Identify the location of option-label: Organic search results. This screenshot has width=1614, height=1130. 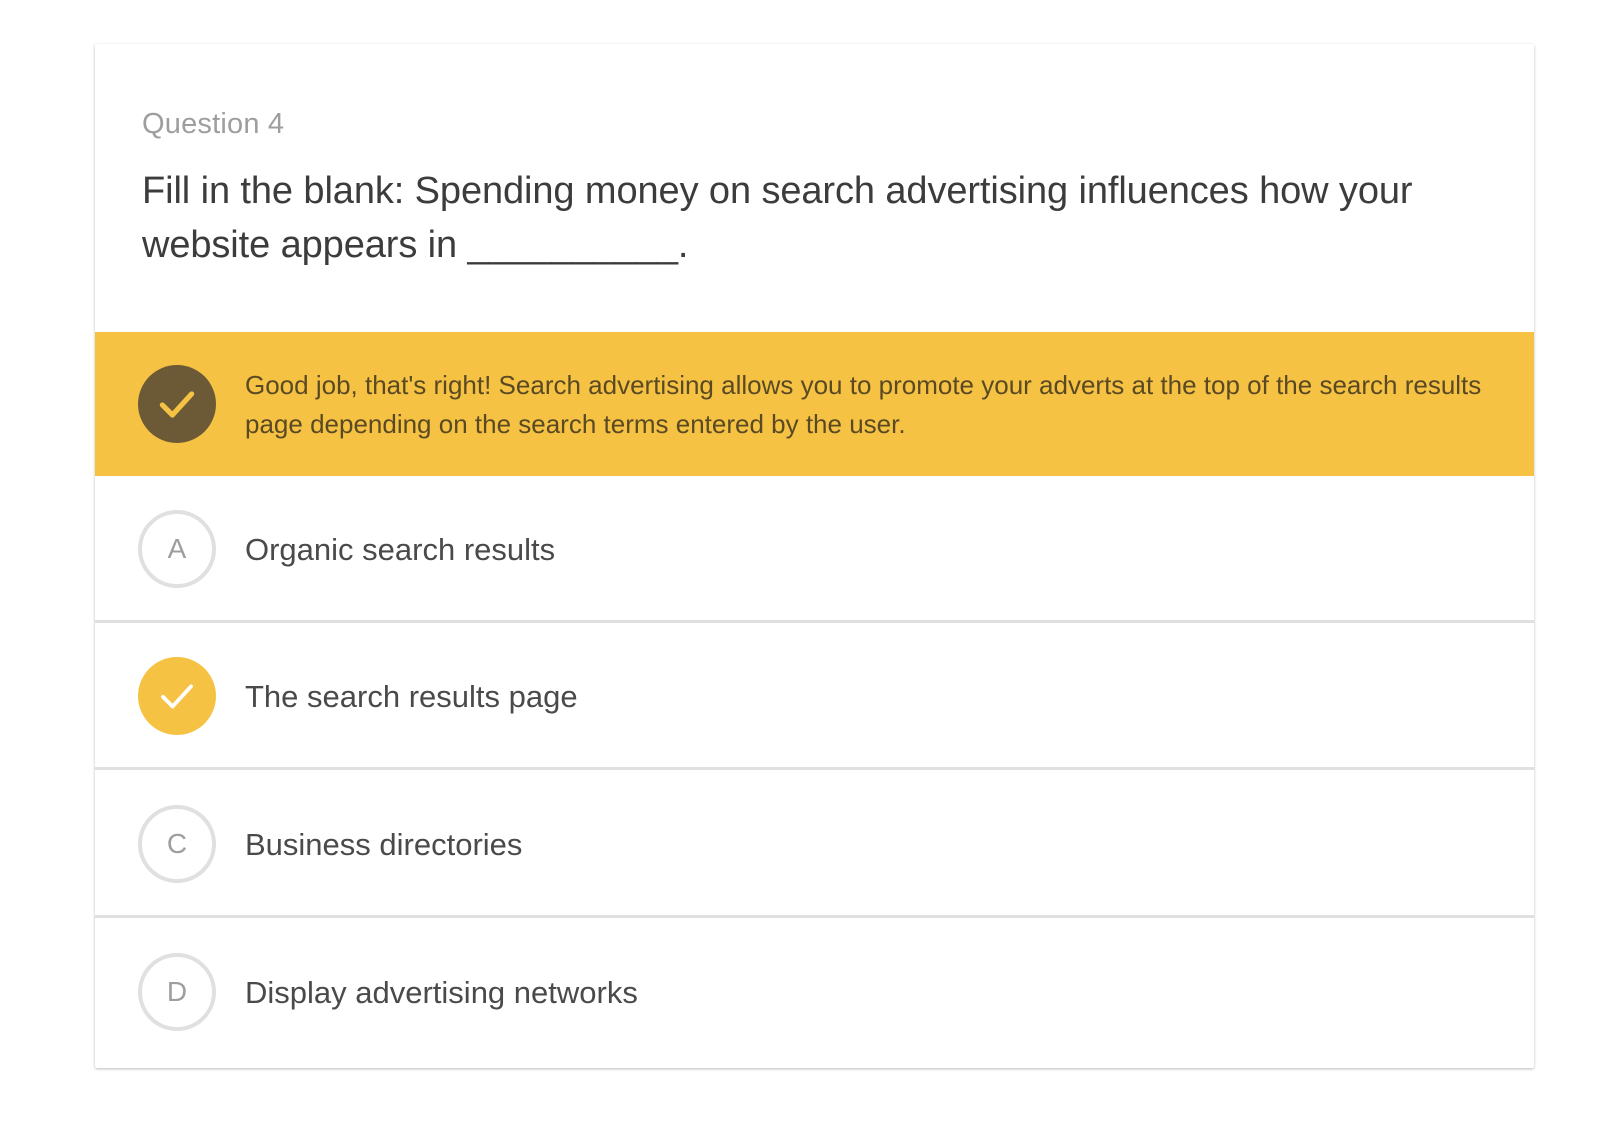
(400, 549).